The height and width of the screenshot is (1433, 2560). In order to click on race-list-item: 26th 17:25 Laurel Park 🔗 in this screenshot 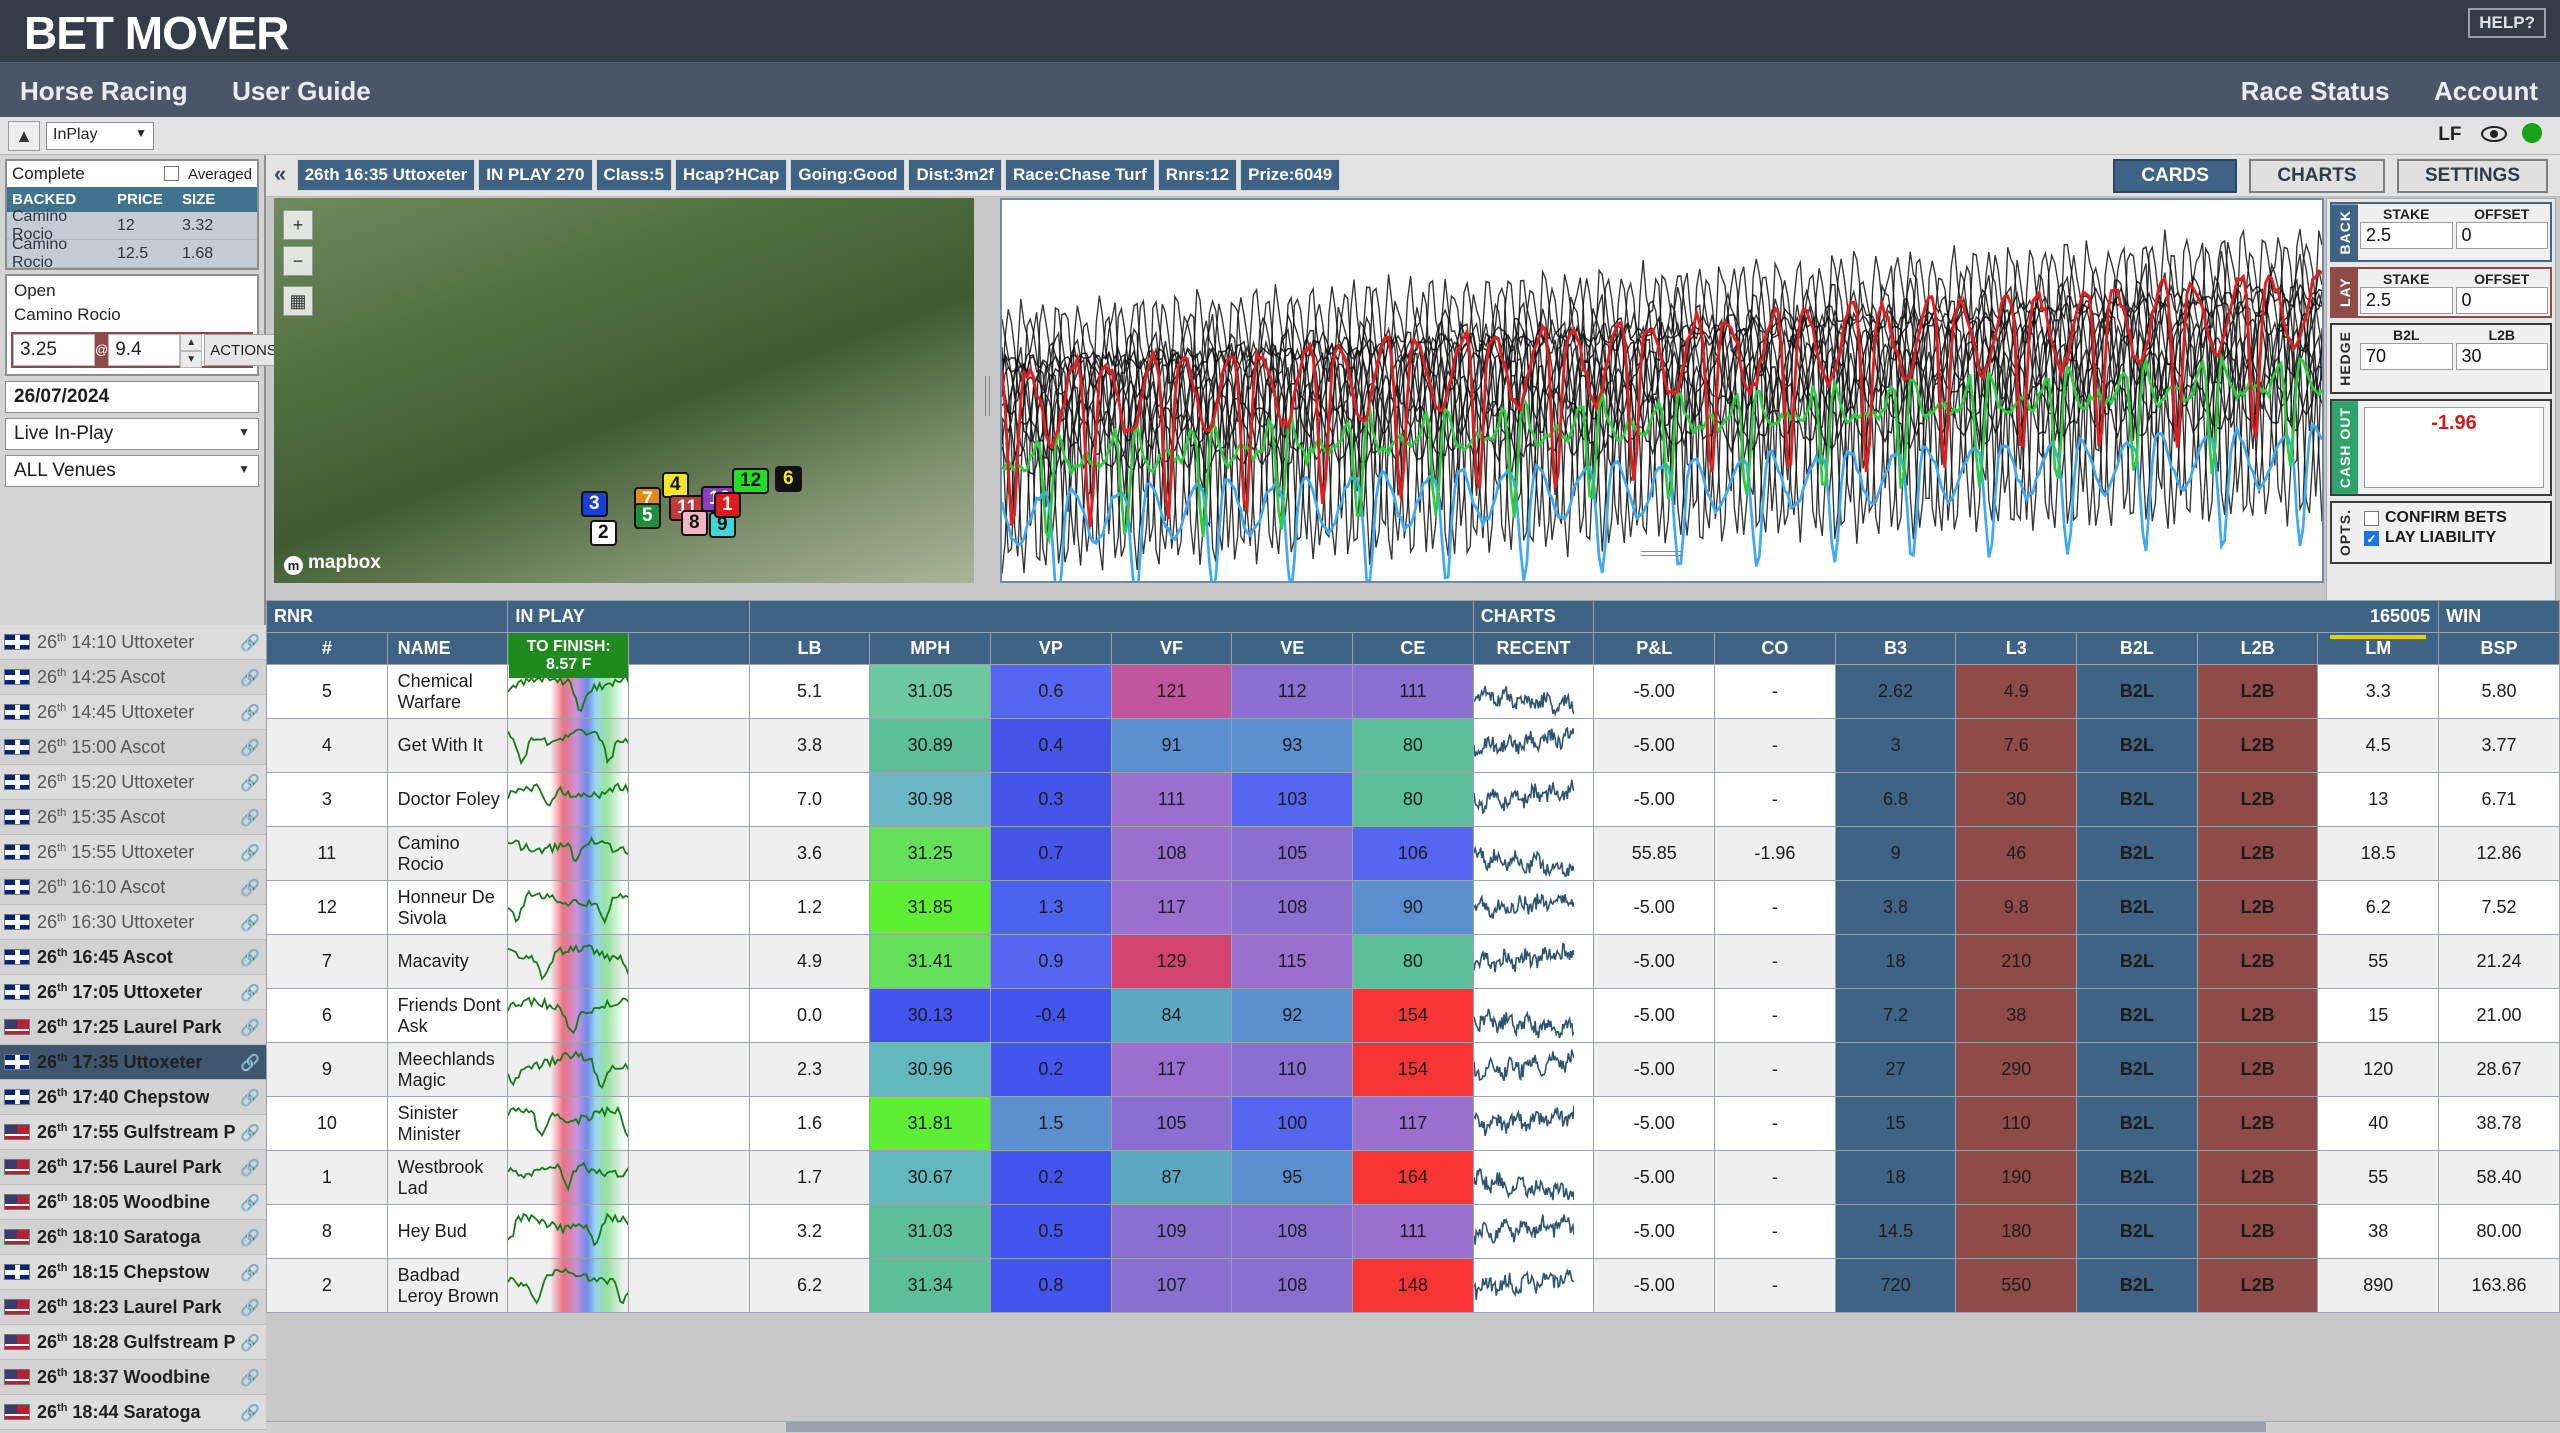, I will do `click(133, 1027)`.